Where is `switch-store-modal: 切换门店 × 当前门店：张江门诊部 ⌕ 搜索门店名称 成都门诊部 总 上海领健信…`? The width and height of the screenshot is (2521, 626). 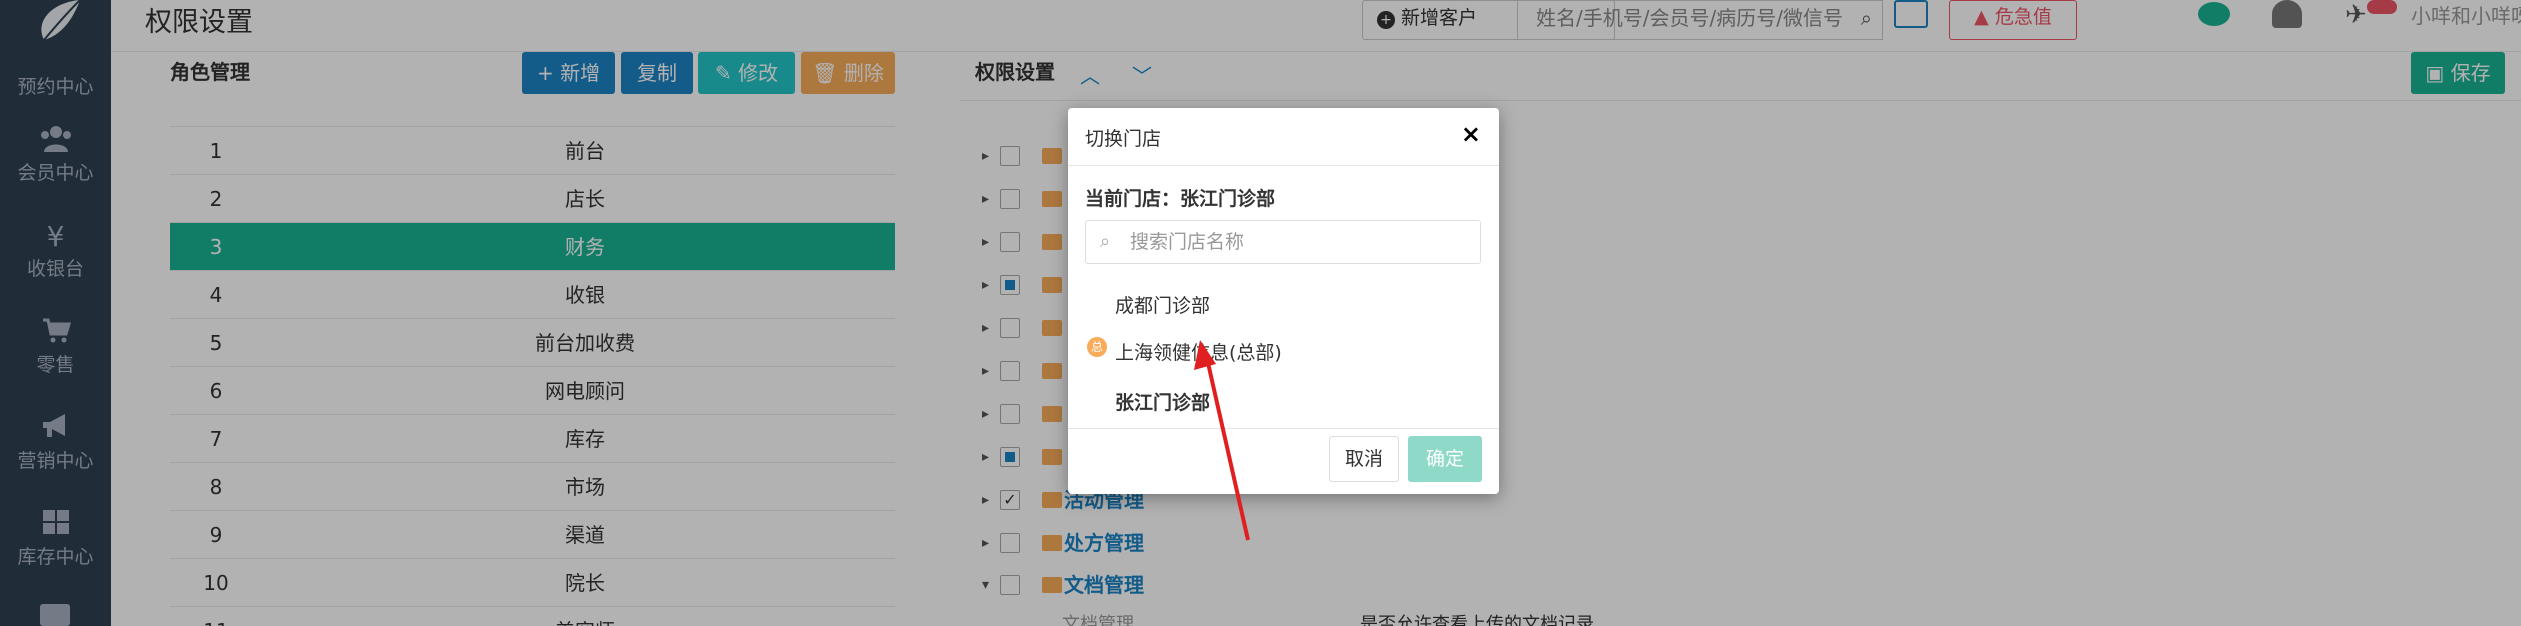
switch-store-modal: 切换门店 × 当前门店：张江门诊部 ⌕ 搜索门店名称 成都门诊部 总 上海领健信… is located at coordinates (1283, 301).